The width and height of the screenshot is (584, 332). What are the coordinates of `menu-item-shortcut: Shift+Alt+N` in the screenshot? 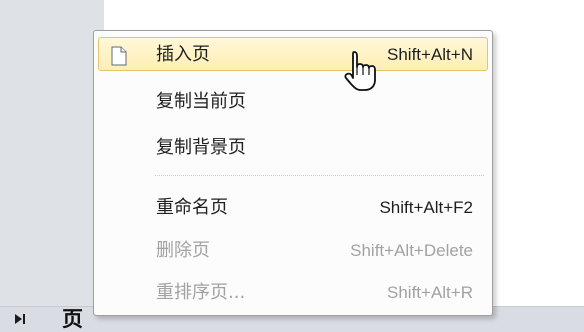 It's located at (430, 54).